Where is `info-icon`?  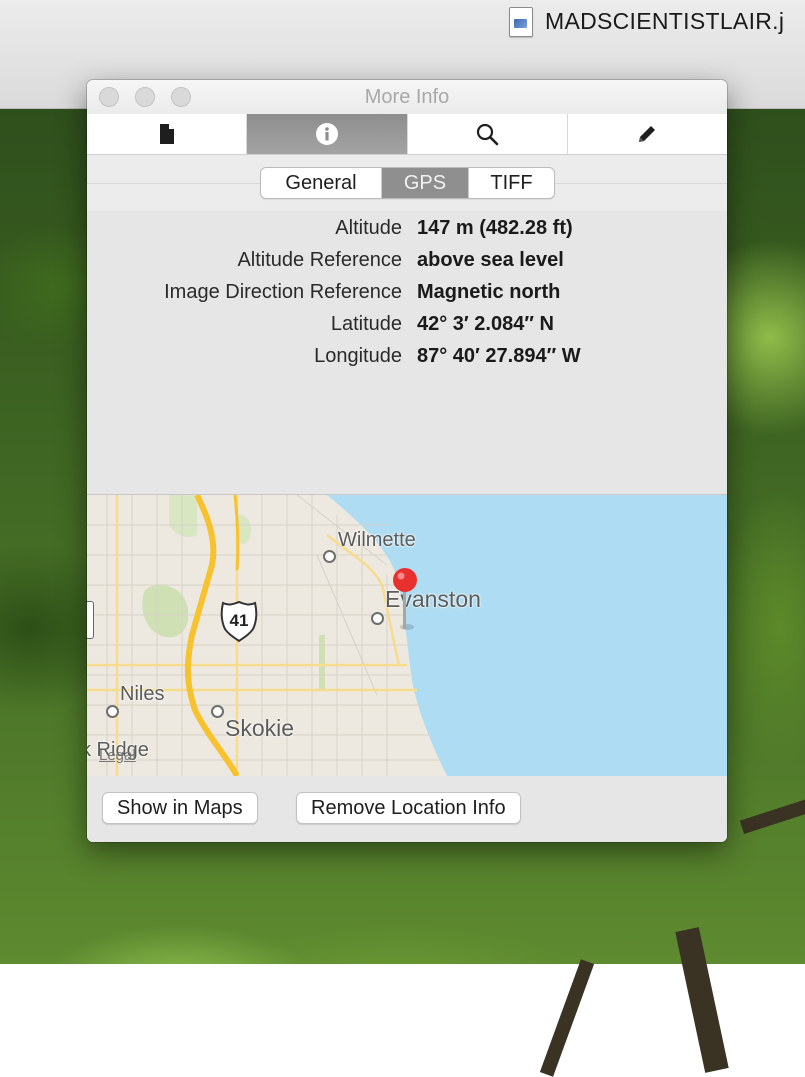
info-icon is located at coordinates (326, 134).